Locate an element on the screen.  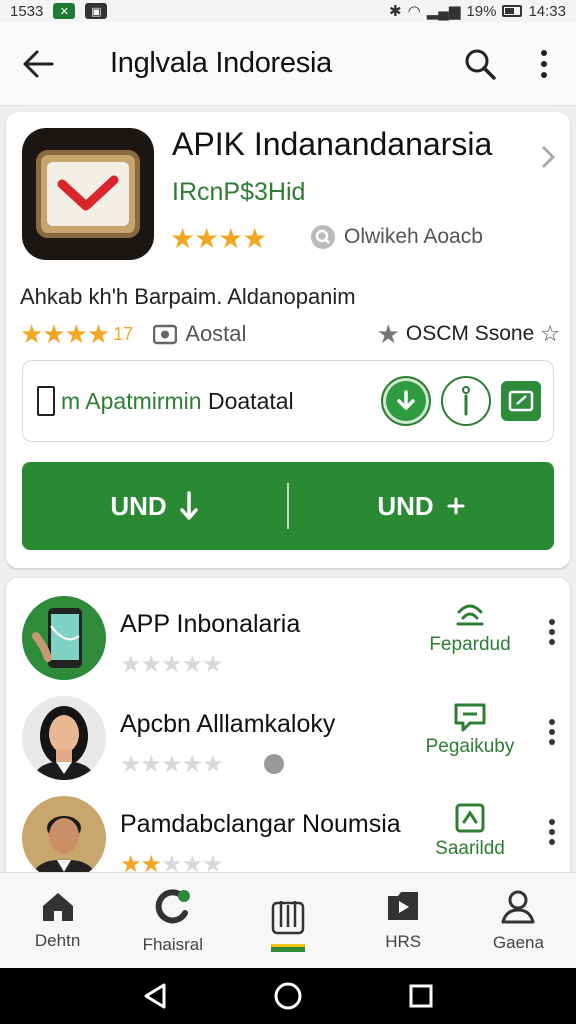
back-button is located at coordinates (38, 64).